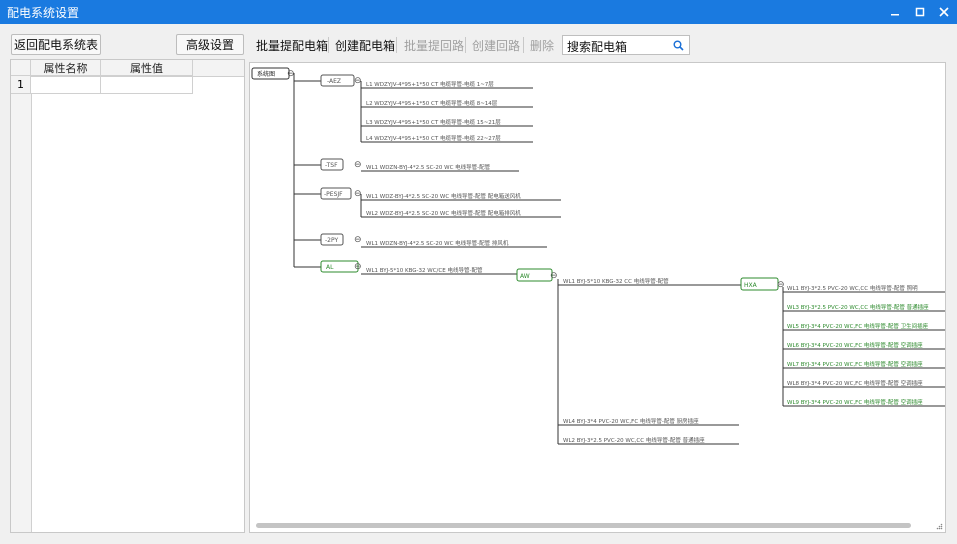  What do you see at coordinates (365, 45) in the screenshot?
I see `create-box-button: 创建配电箱` at bounding box center [365, 45].